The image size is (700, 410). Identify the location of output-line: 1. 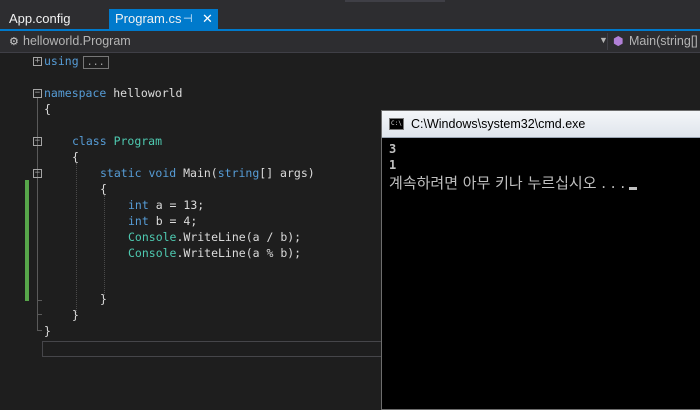
(393, 165).